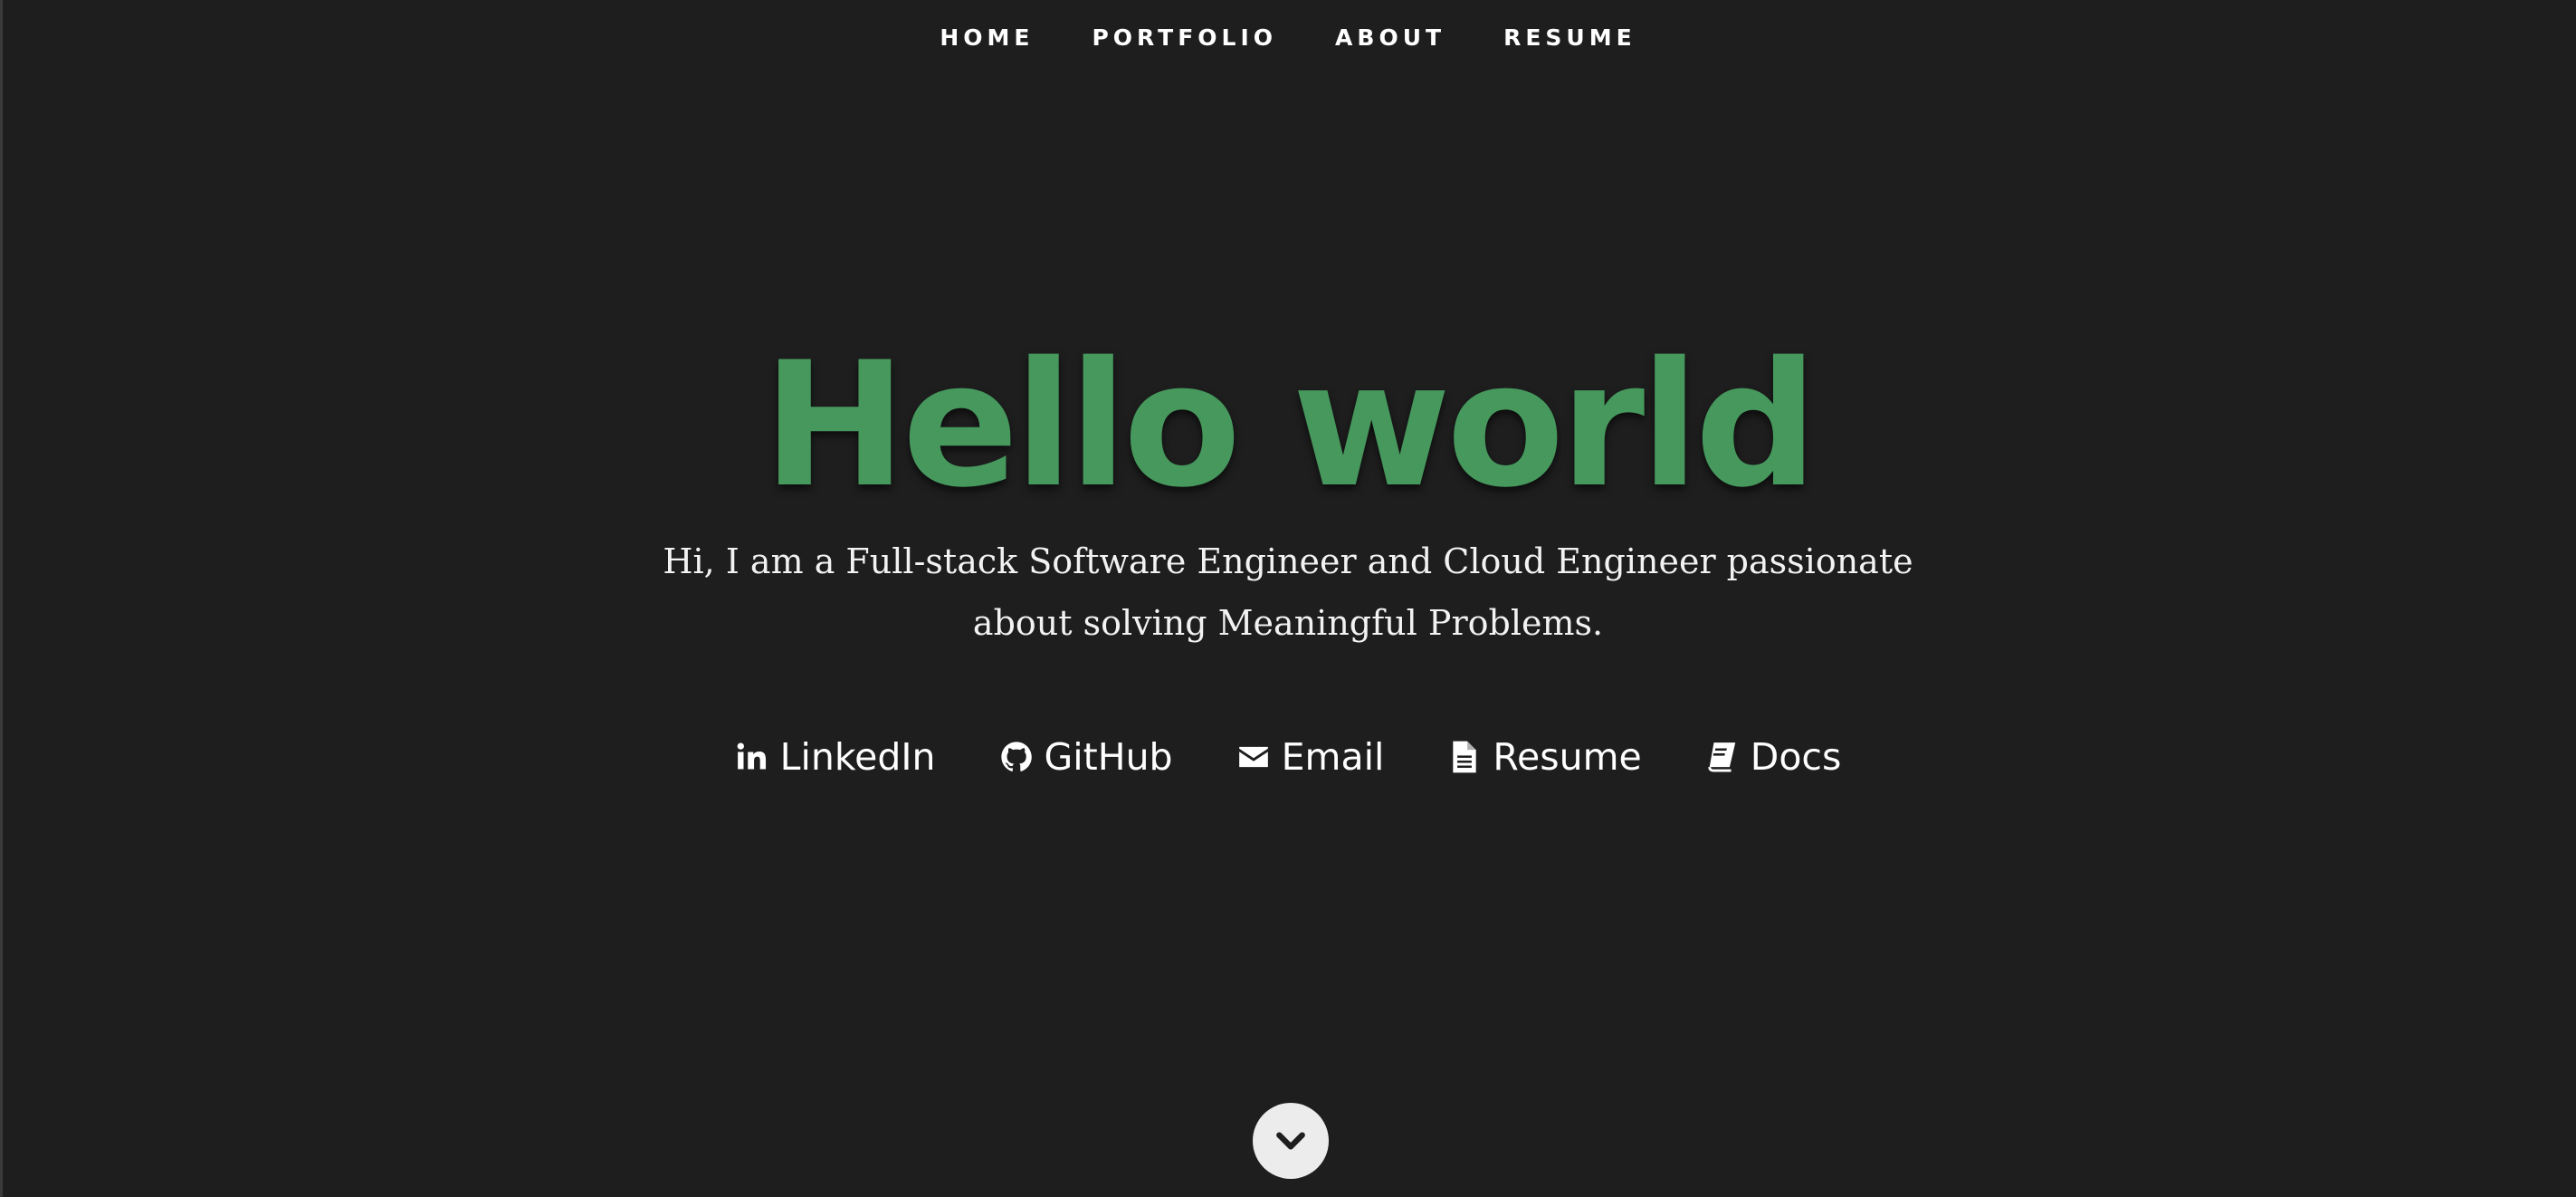  I want to click on nav-link-about: ABOUT, so click(1390, 37).